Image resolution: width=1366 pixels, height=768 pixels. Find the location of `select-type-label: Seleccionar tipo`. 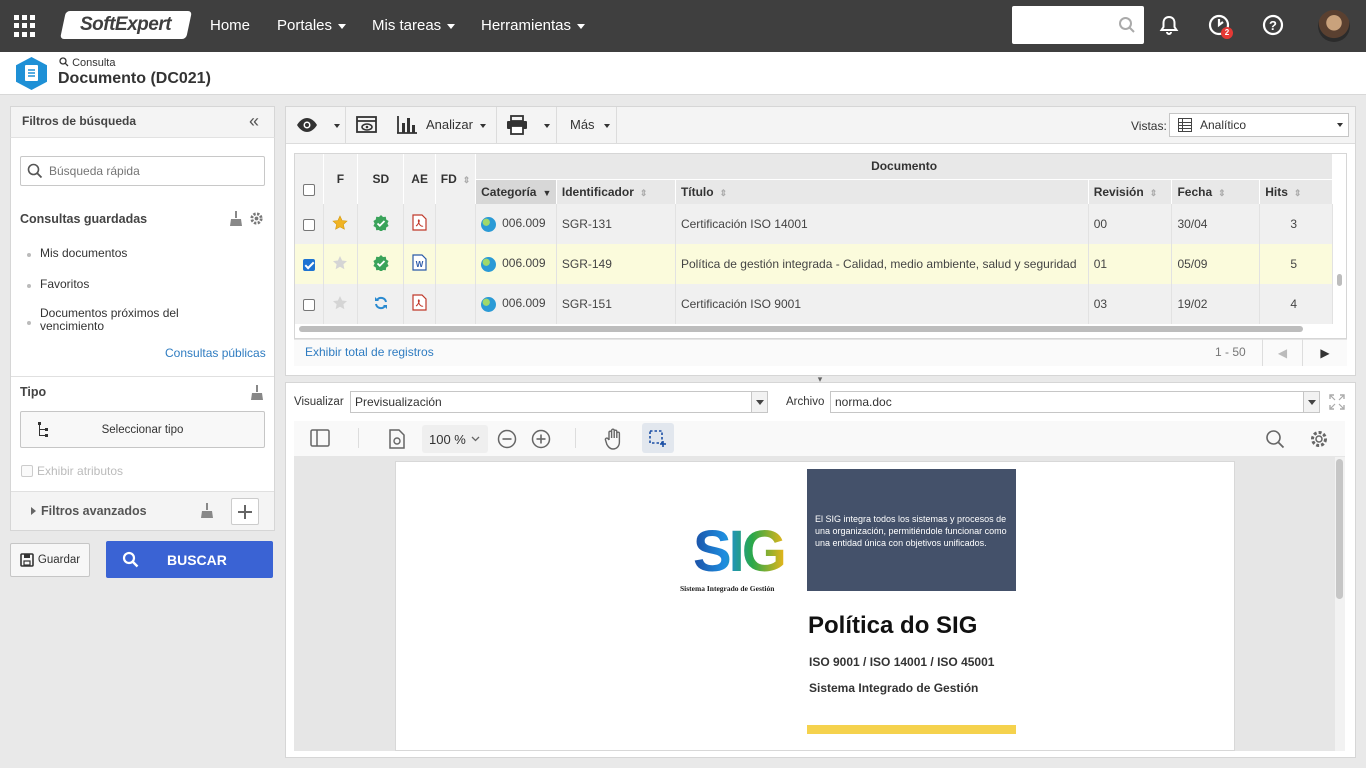

select-type-label: Seleccionar tipo is located at coordinates (142, 429).